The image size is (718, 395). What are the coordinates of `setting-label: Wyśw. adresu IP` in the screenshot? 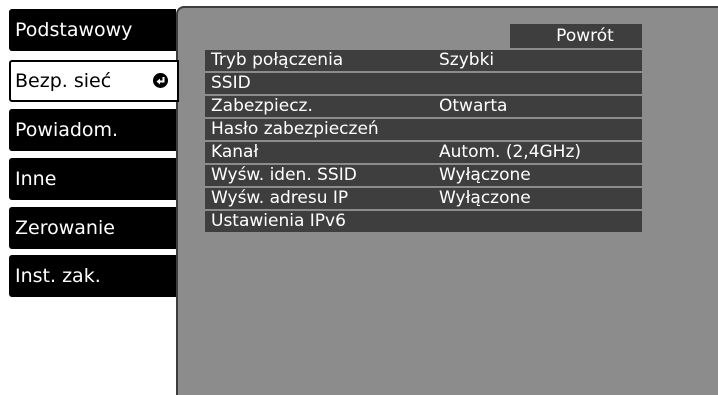 It's located at (280, 198).